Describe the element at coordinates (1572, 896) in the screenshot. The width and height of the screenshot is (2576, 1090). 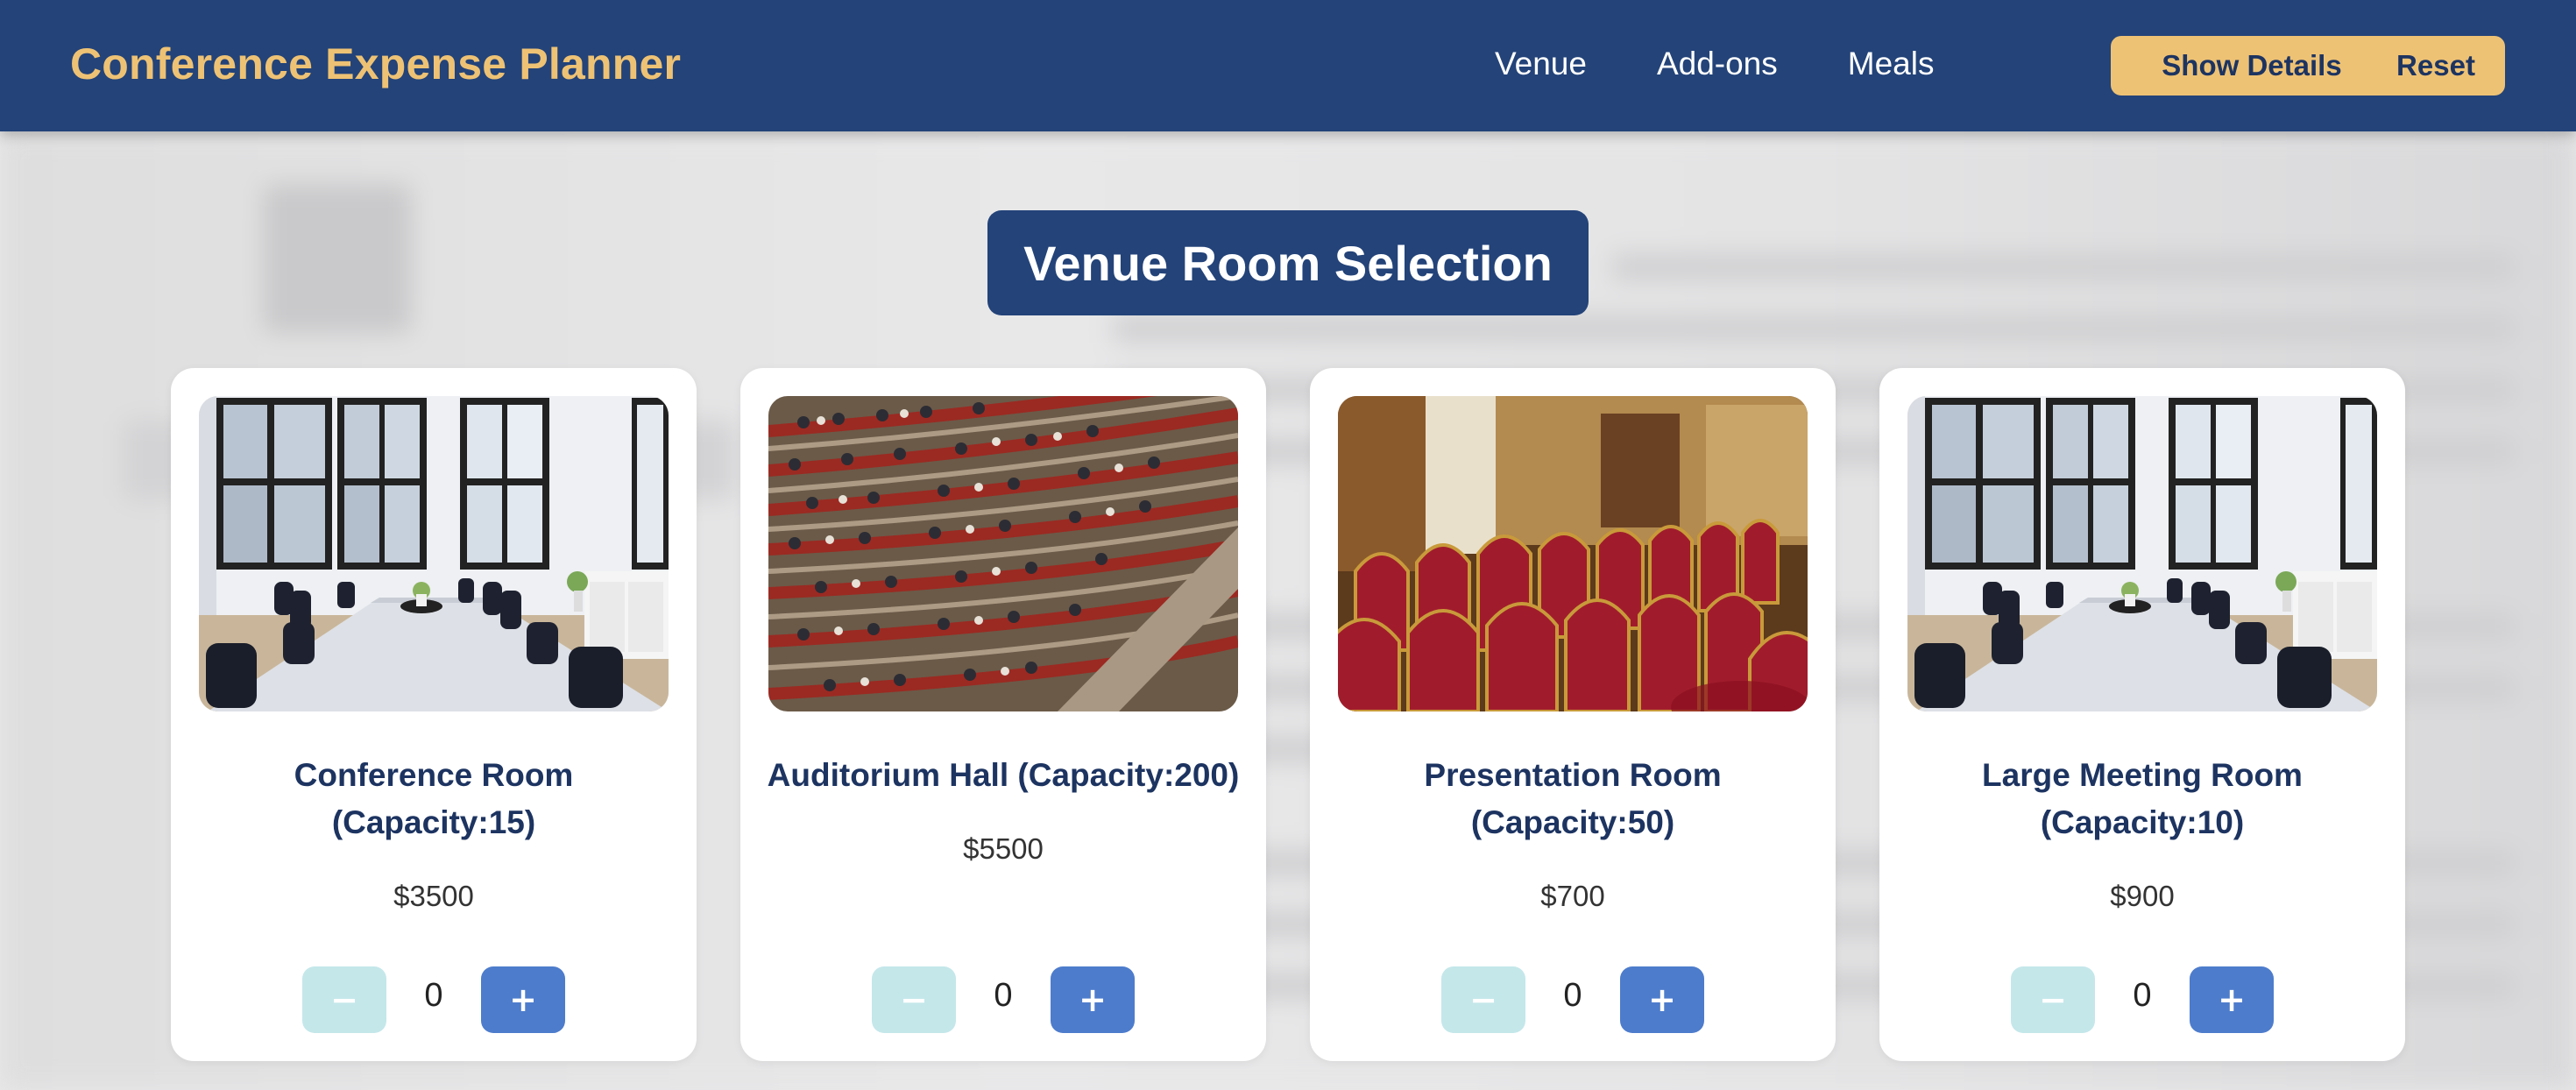
I see `room-price: $700` at that location.